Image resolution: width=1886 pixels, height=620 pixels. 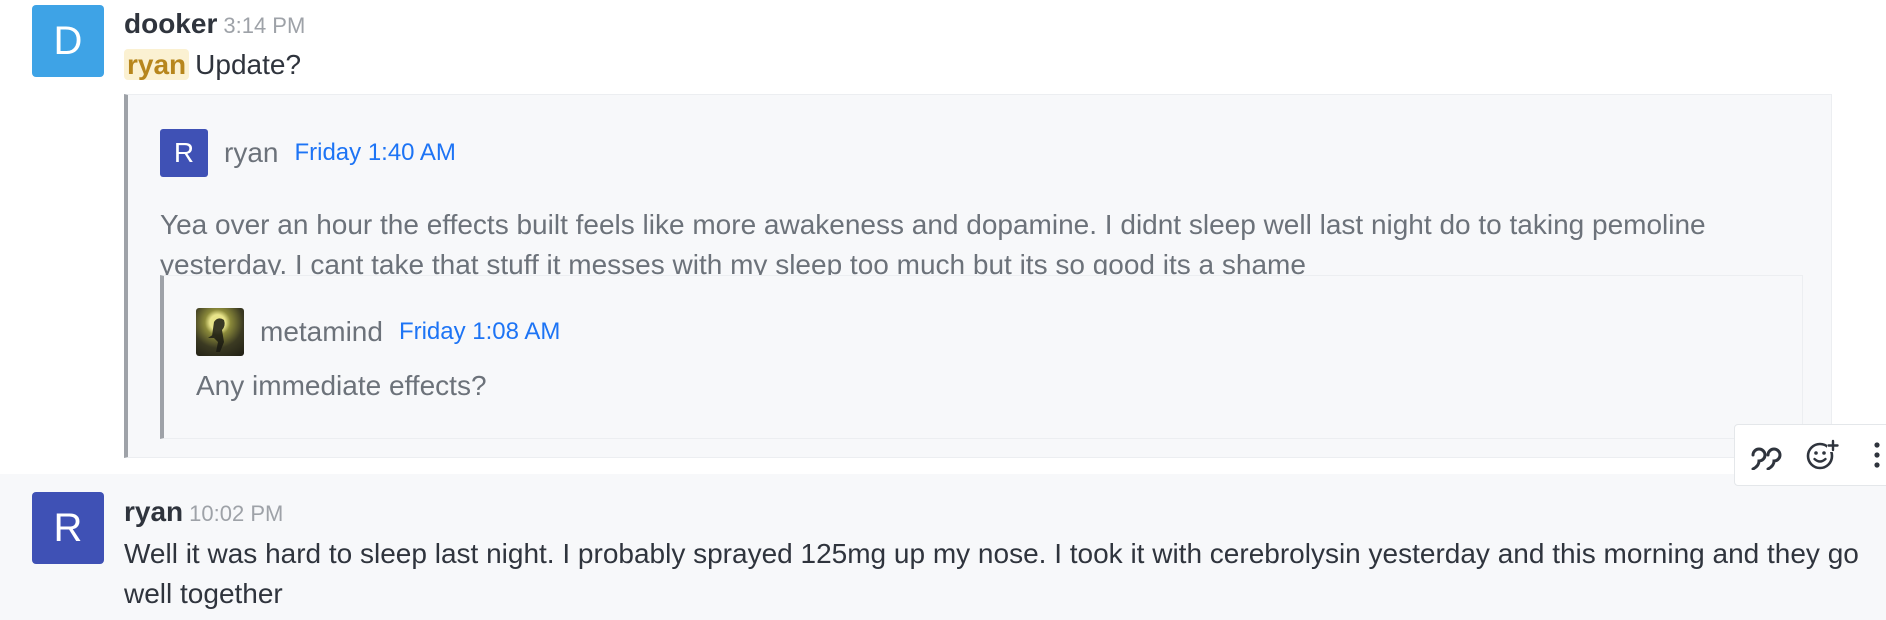 I want to click on quote-text: Any immediate effects?, so click(x=341, y=385).